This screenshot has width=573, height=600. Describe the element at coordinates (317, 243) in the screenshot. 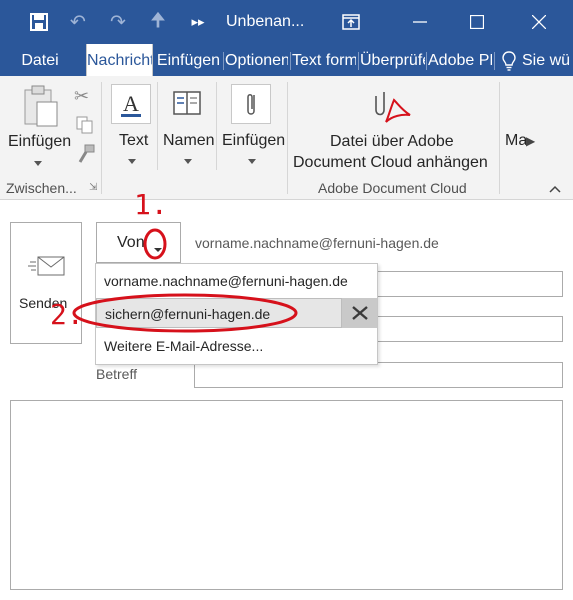

I see `from-address: vorname.nachname@fernuni-hagen.de` at that location.